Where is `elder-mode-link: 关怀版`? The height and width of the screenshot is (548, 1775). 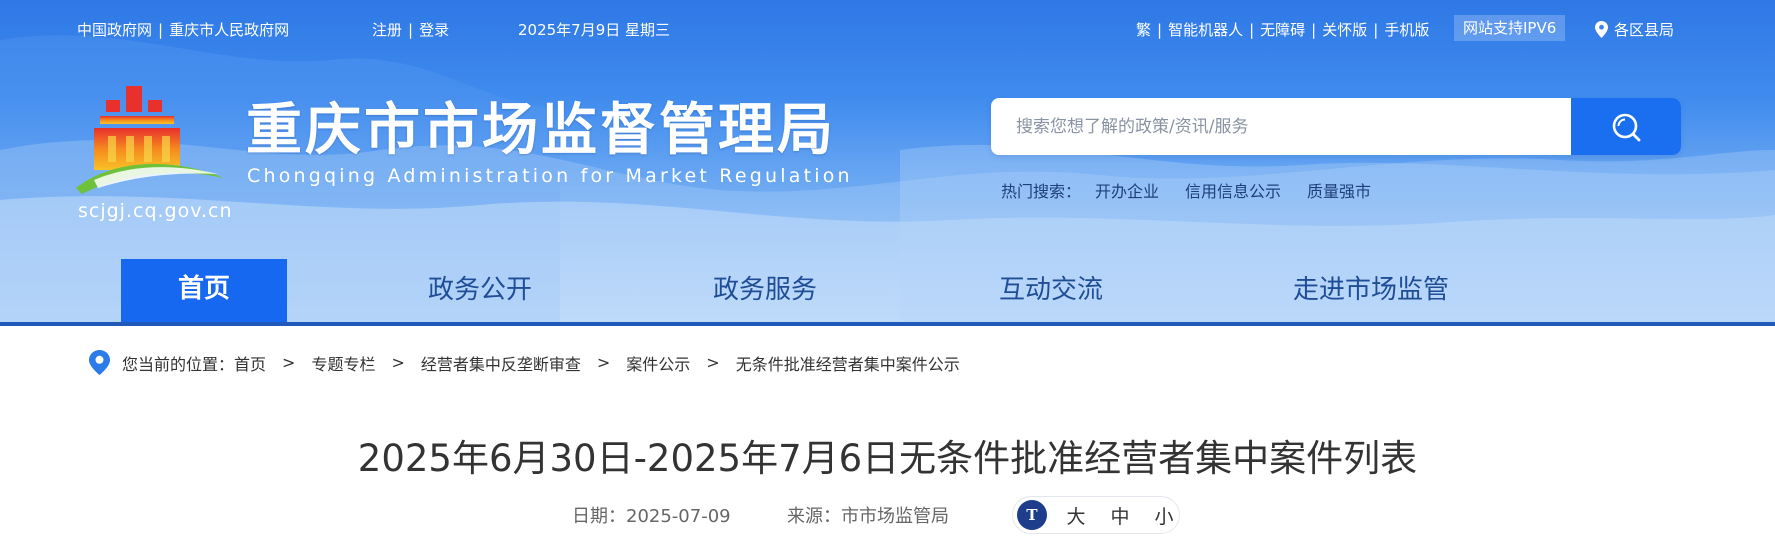 elder-mode-link: 关怀版 is located at coordinates (1344, 30).